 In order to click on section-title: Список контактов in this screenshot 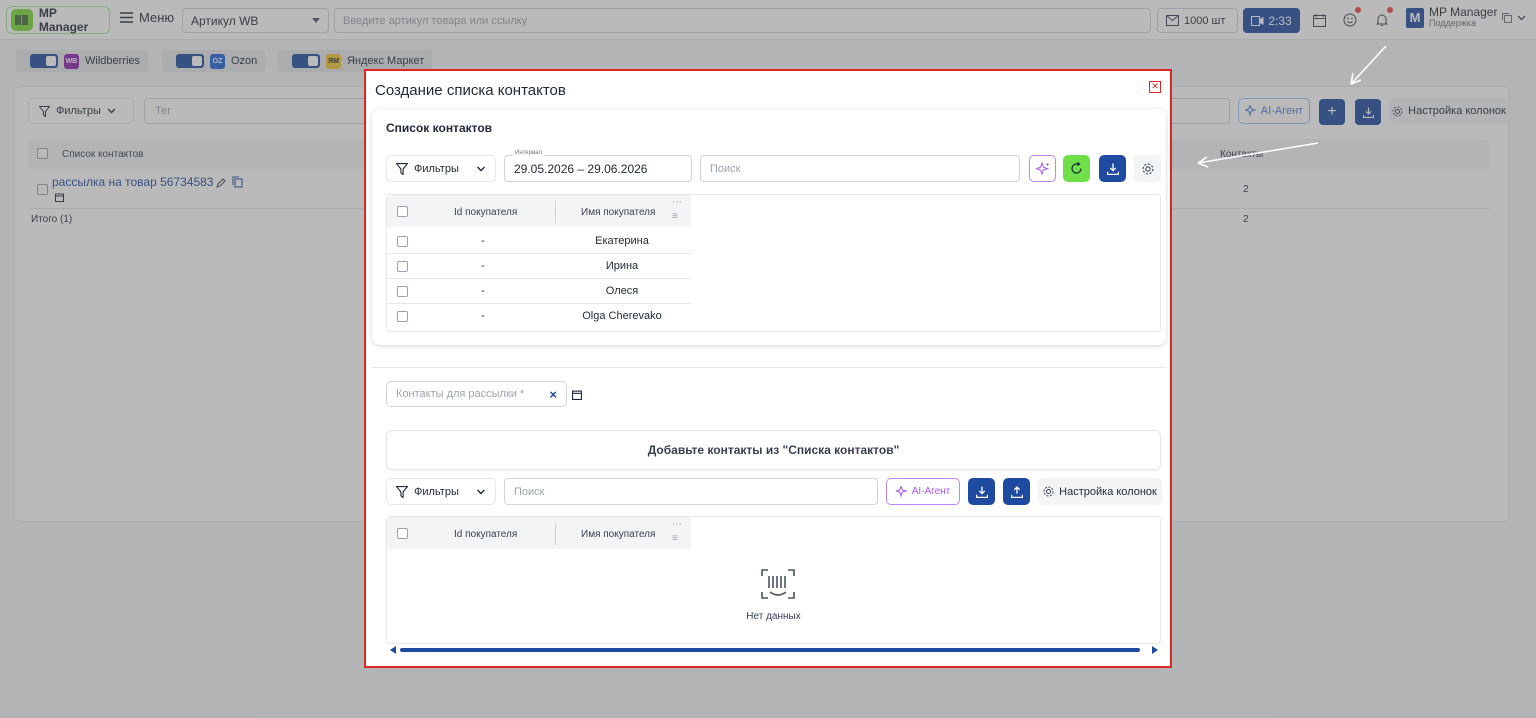, I will do `click(439, 128)`.